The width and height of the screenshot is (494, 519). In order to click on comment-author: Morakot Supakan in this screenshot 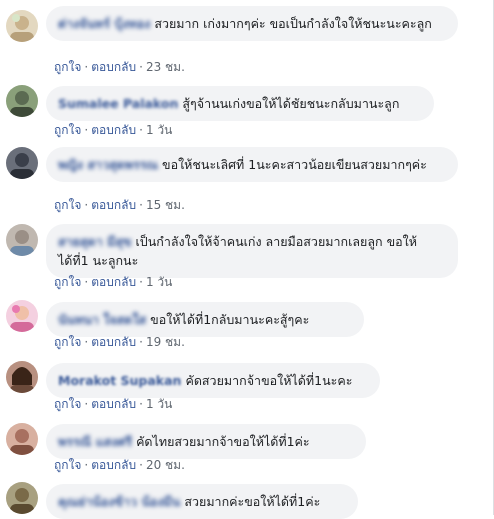, I will do `click(119, 380)`.